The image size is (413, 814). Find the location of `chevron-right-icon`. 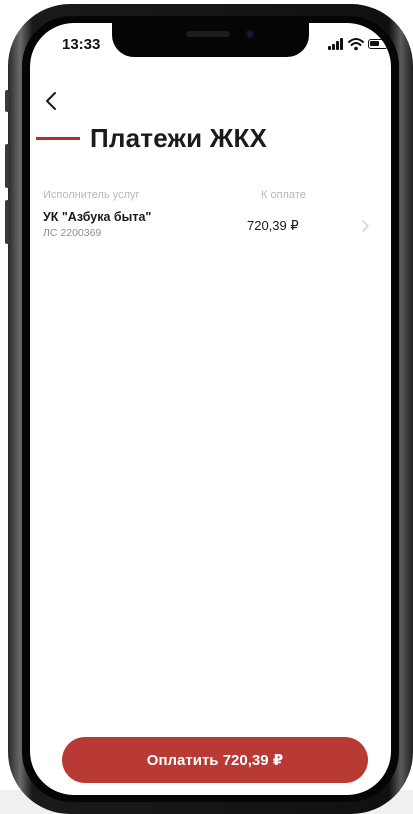

chevron-right-icon is located at coordinates (365, 226).